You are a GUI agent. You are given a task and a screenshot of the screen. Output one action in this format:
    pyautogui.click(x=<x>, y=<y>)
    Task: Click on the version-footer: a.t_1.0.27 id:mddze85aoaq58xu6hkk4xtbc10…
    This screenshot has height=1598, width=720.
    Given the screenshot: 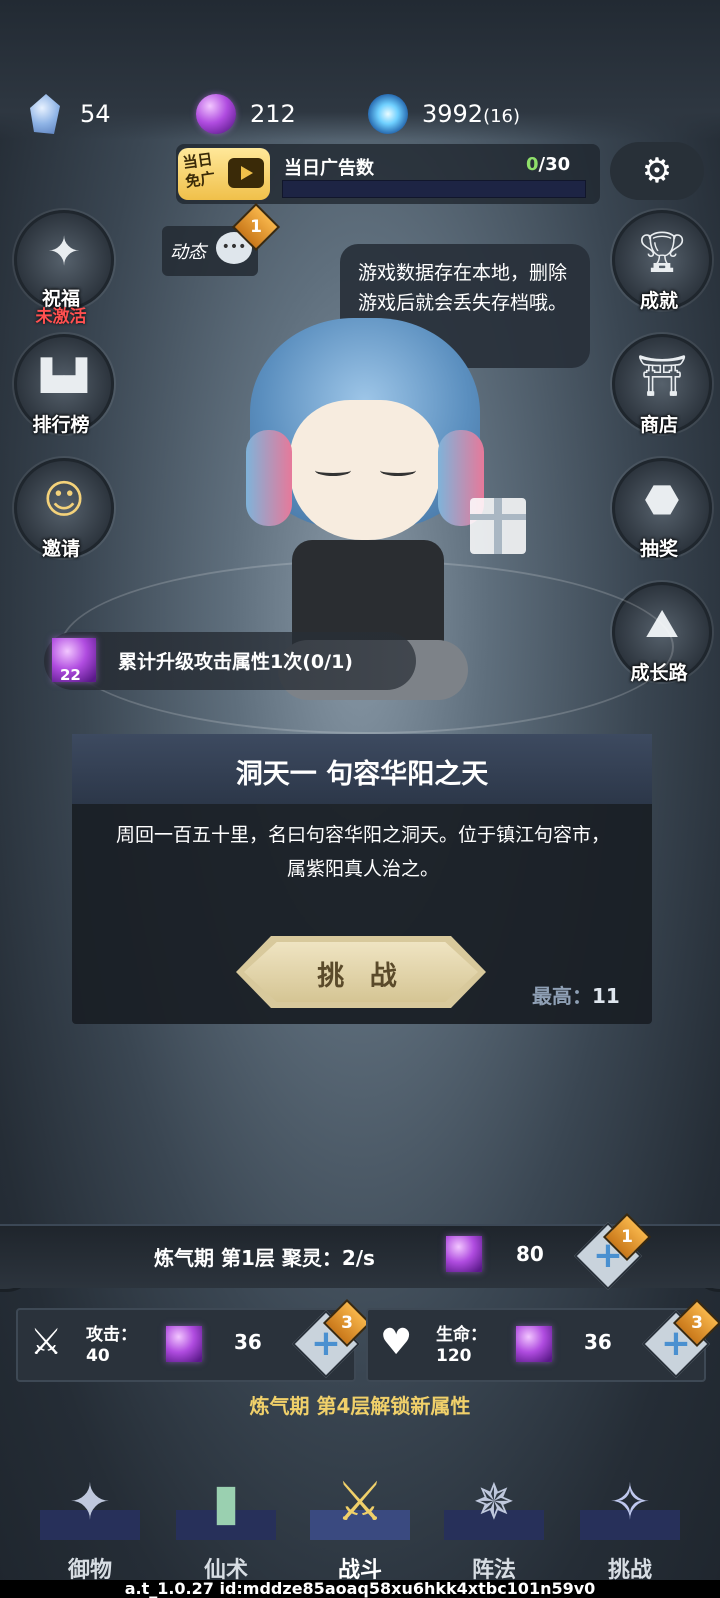 What is the action you would take?
    pyautogui.click(x=360, y=1589)
    